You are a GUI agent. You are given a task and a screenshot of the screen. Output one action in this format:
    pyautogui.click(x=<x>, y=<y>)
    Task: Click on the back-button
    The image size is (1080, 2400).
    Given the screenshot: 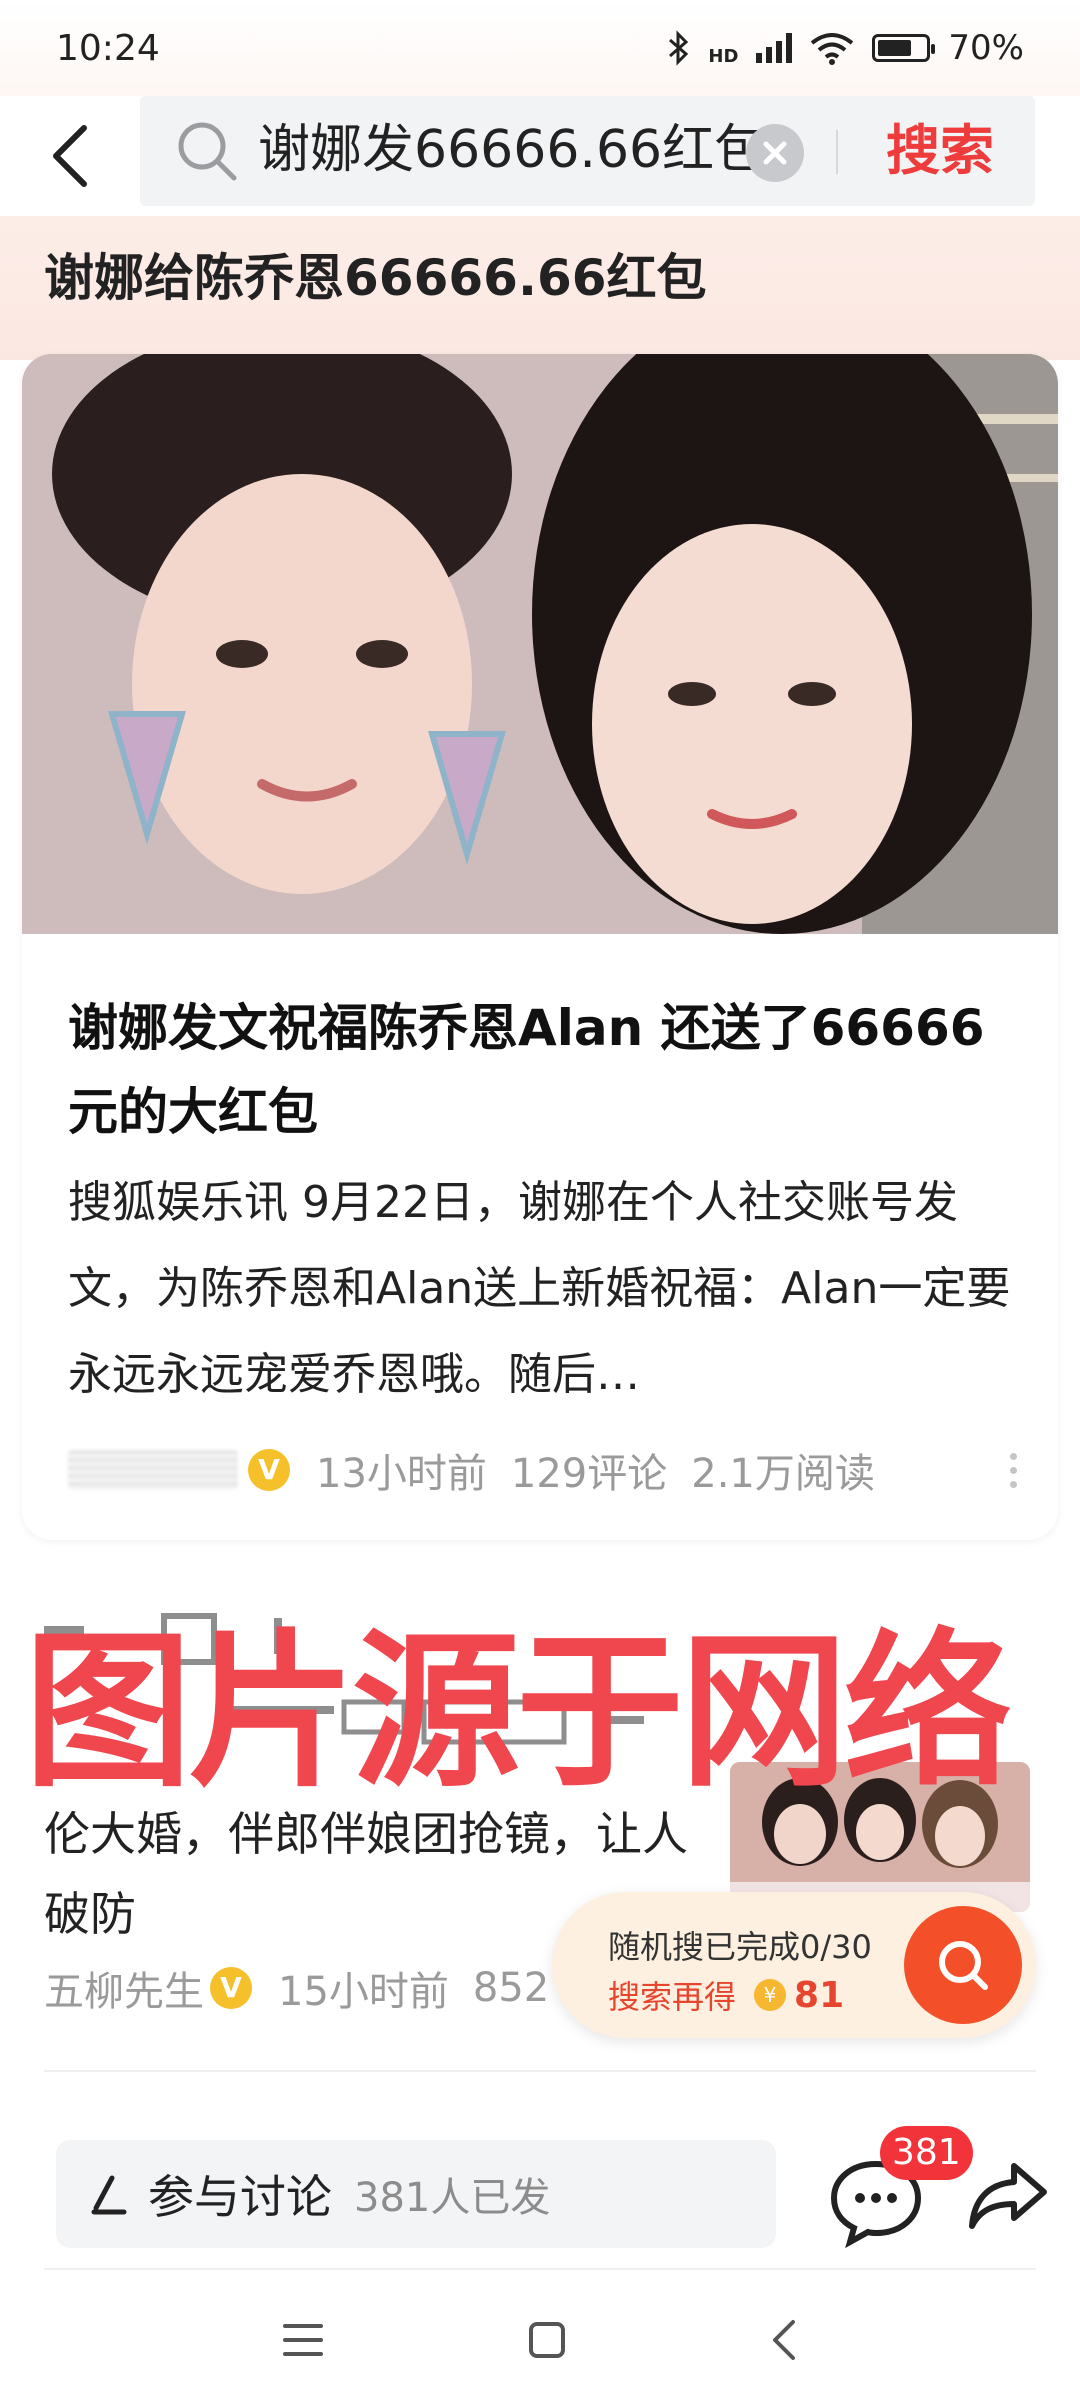 What is the action you would take?
    pyautogui.click(x=70, y=156)
    